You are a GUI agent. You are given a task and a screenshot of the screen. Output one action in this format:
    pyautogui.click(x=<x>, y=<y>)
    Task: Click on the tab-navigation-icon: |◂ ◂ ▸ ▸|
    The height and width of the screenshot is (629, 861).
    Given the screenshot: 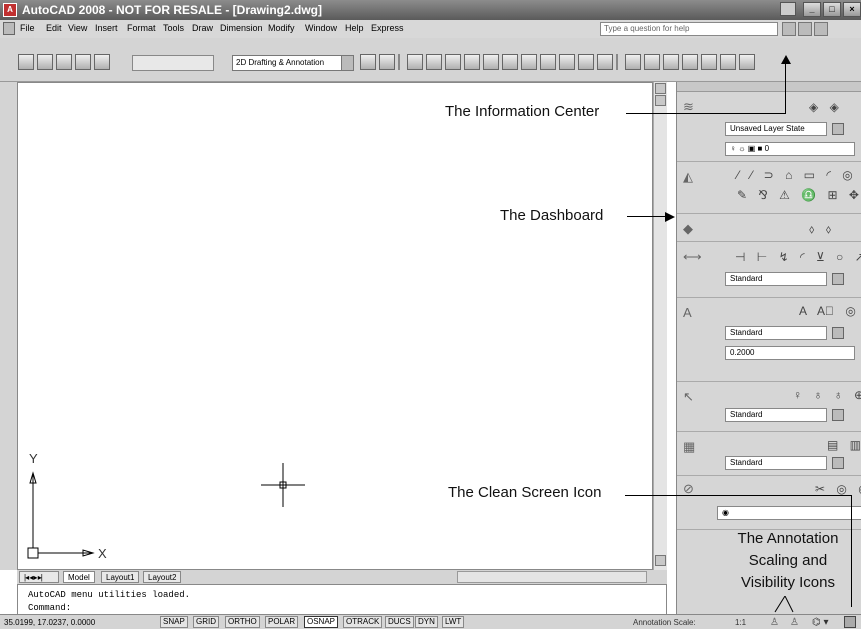 What is the action you would take?
    pyautogui.click(x=39, y=577)
    